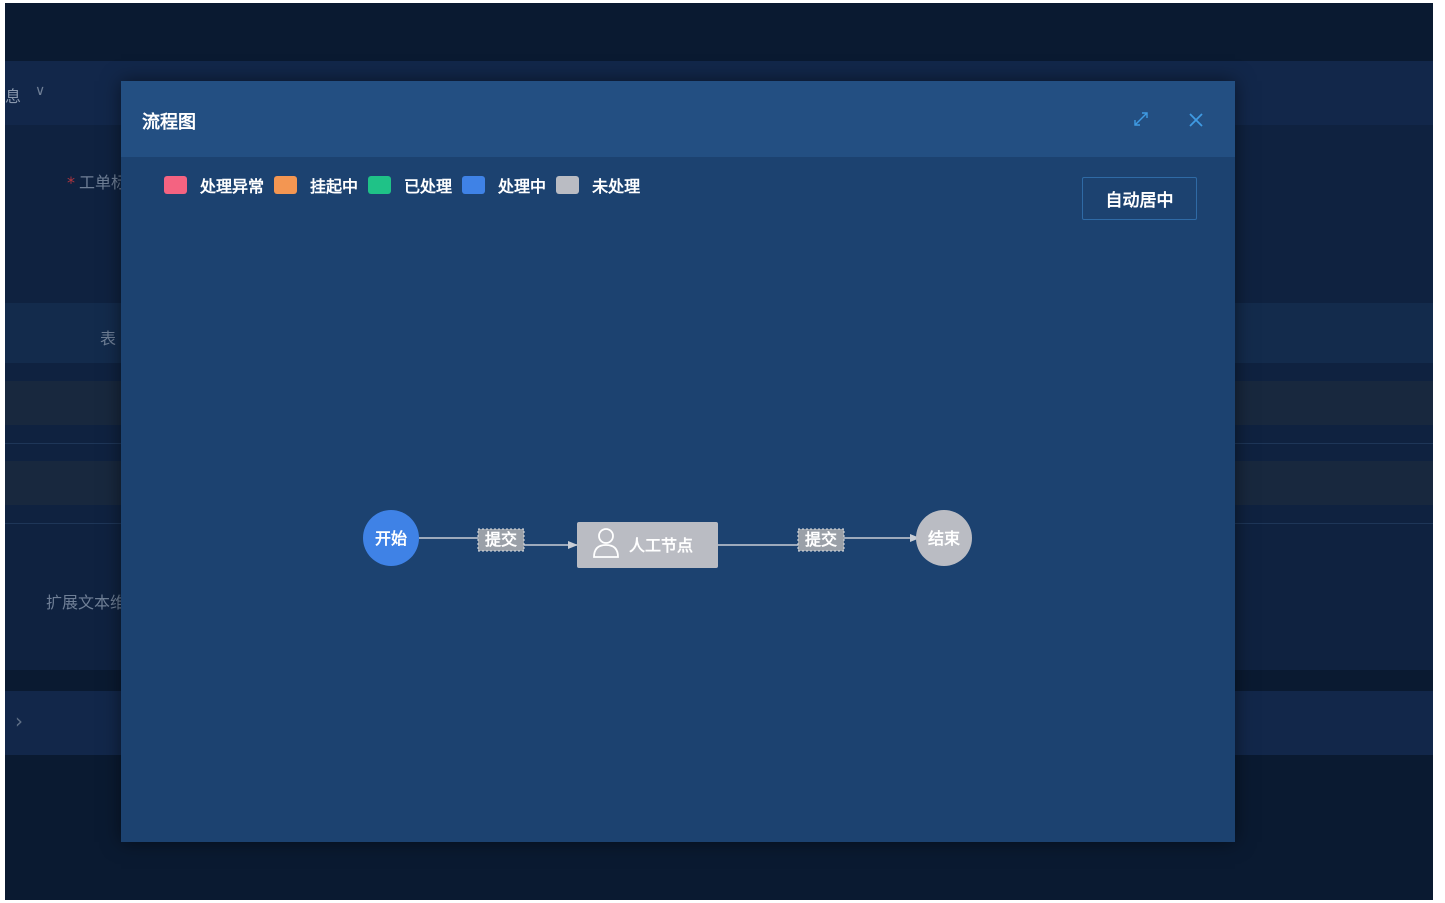 Image resolution: width=1445 pixels, height=903 pixels. What do you see at coordinates (108, 338) in the screenshot?
I see `bg-table-label: 表` at bounding box center [108, 338].